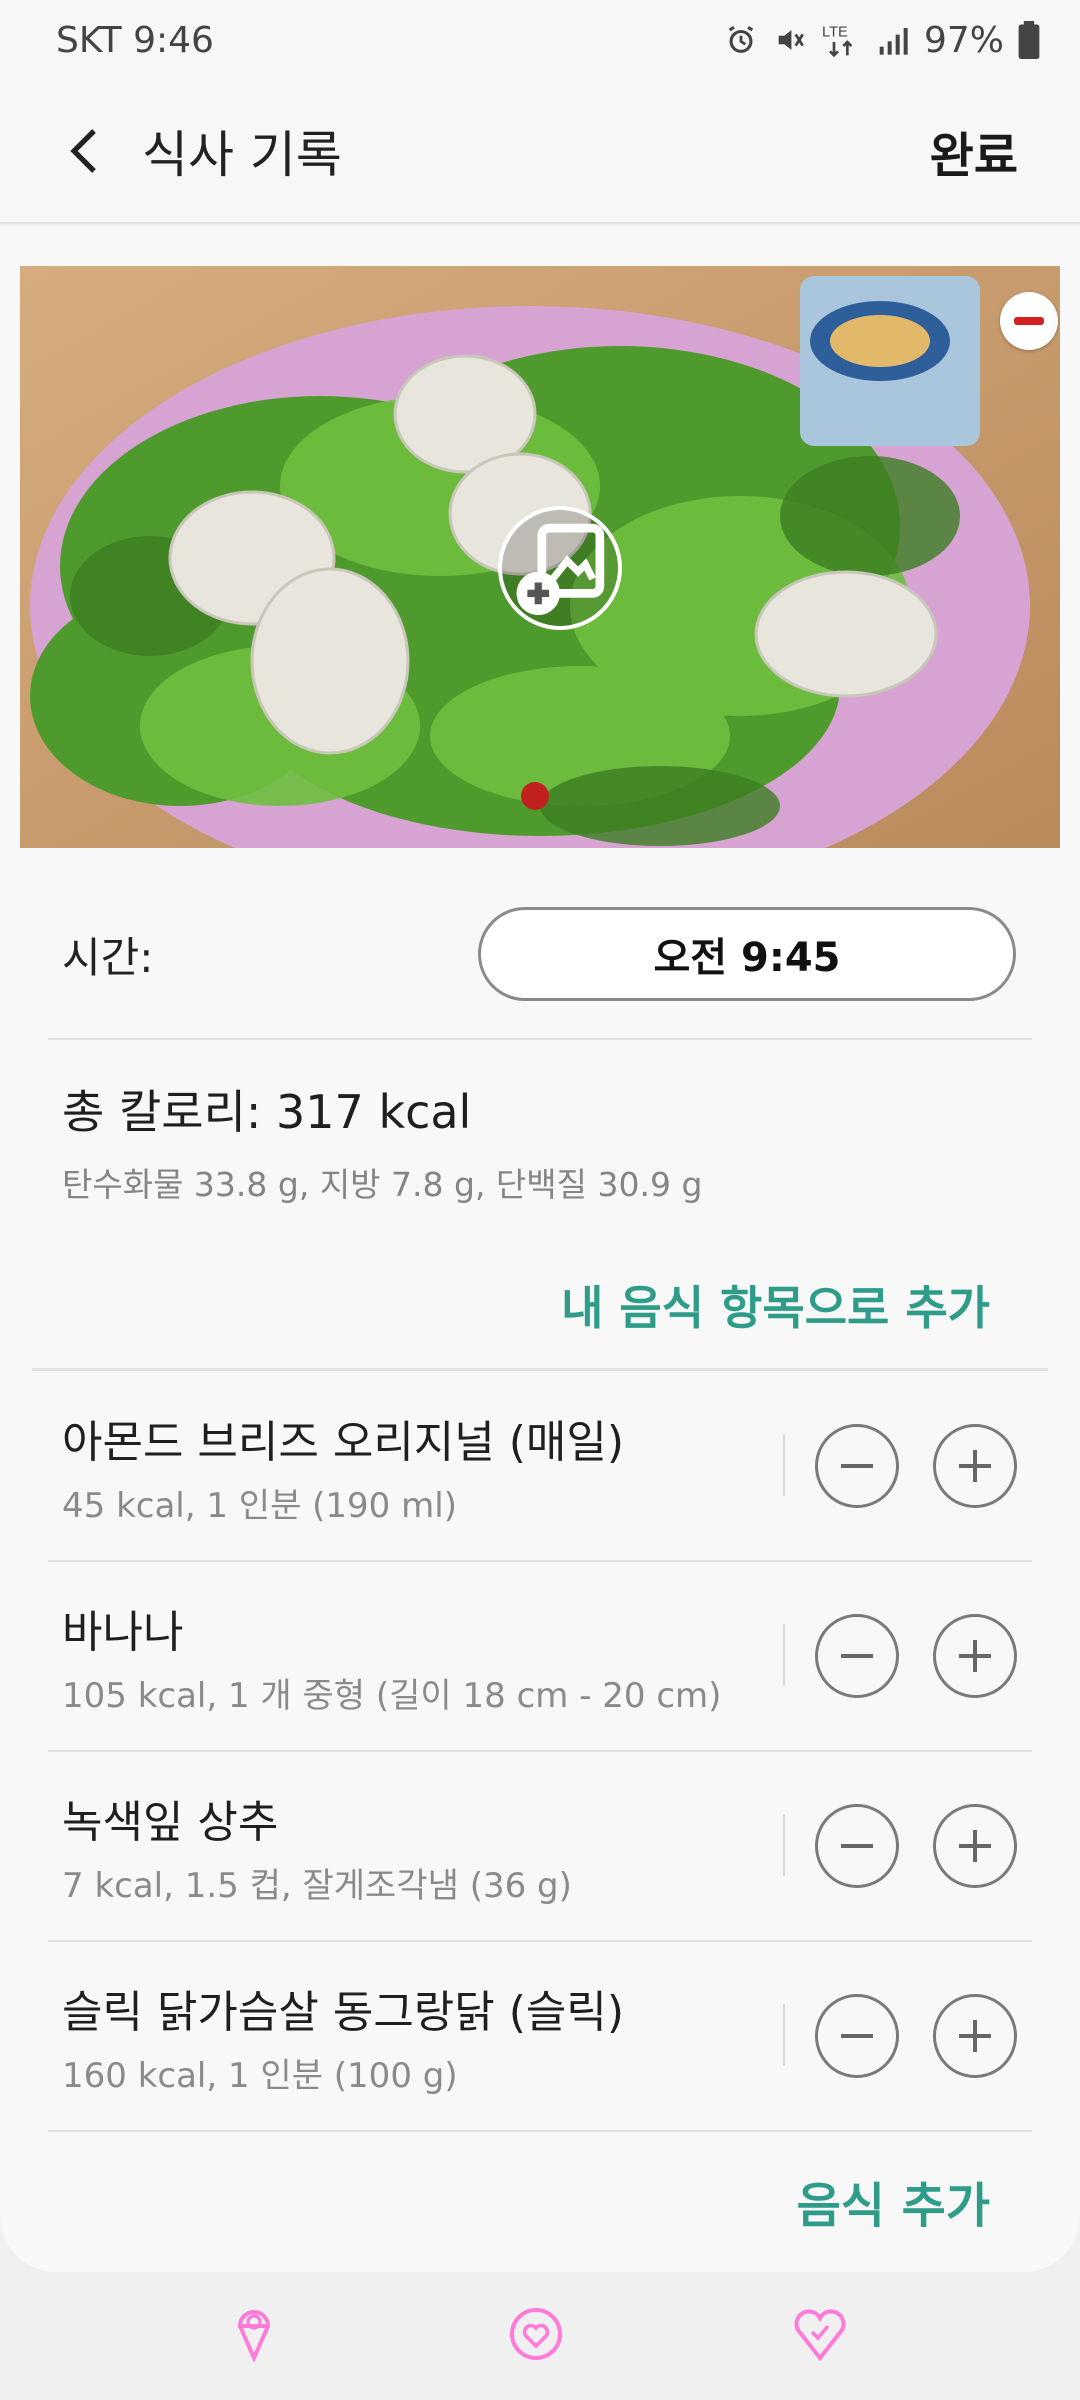 The height and width of the screenshot is (2400, 1080). Describe the element at coordinates (254, 2334) in the screenshot. I see `ice-cream-icon` at that location.